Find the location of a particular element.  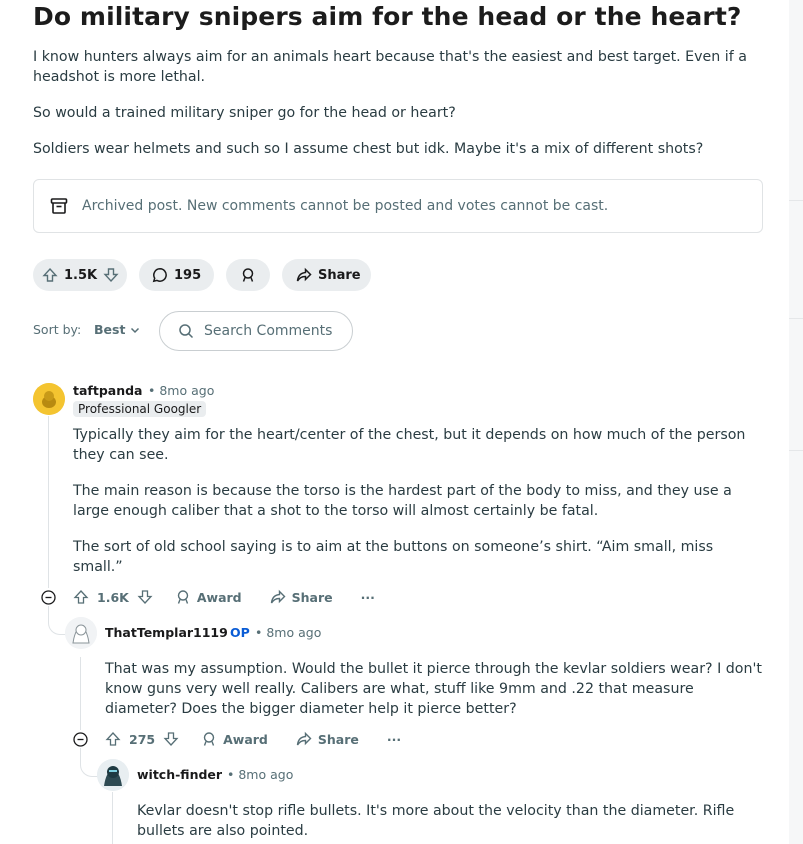

post-vote-group: 1.5K is located at coordinates (80, 275).